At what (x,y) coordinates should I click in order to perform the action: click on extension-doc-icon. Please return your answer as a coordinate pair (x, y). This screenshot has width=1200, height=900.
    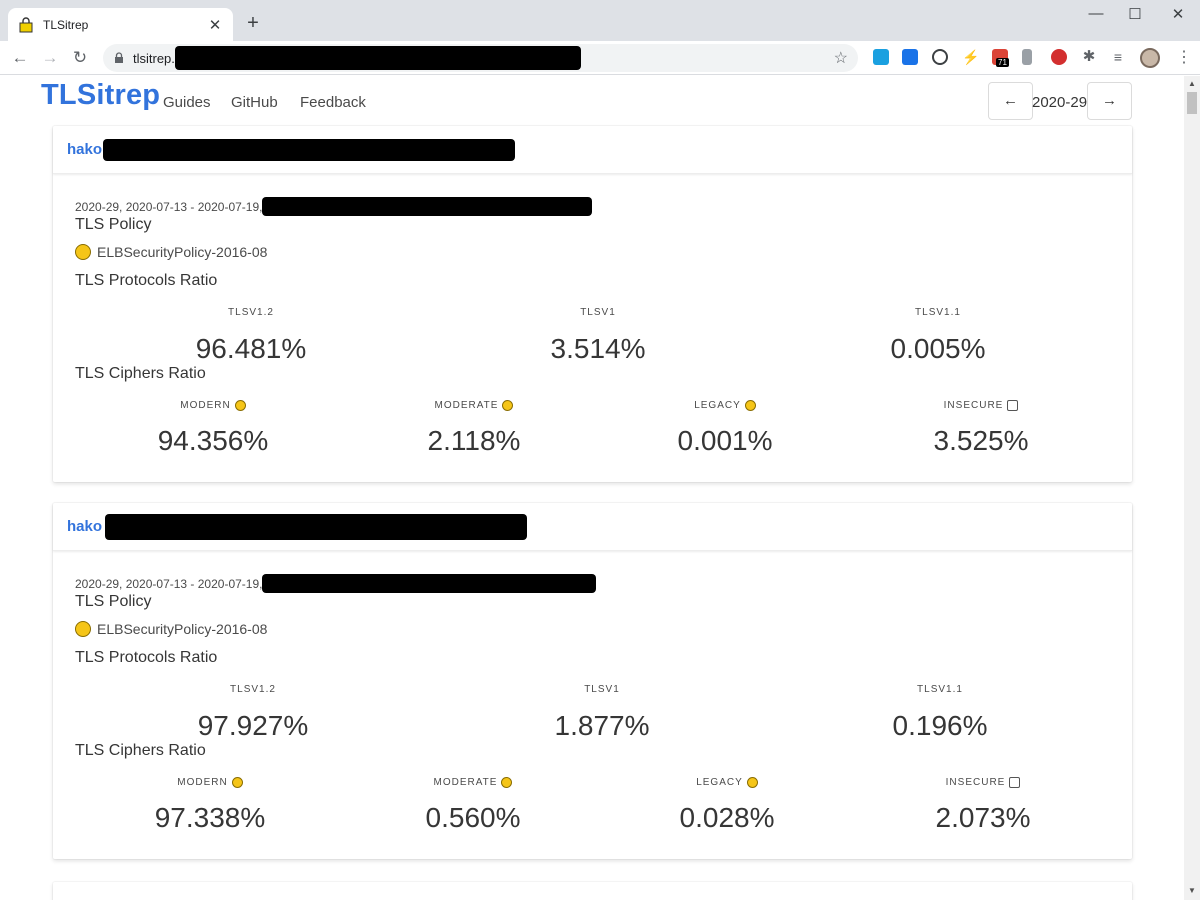
    Looking at the image, I should click on (1027, 57).